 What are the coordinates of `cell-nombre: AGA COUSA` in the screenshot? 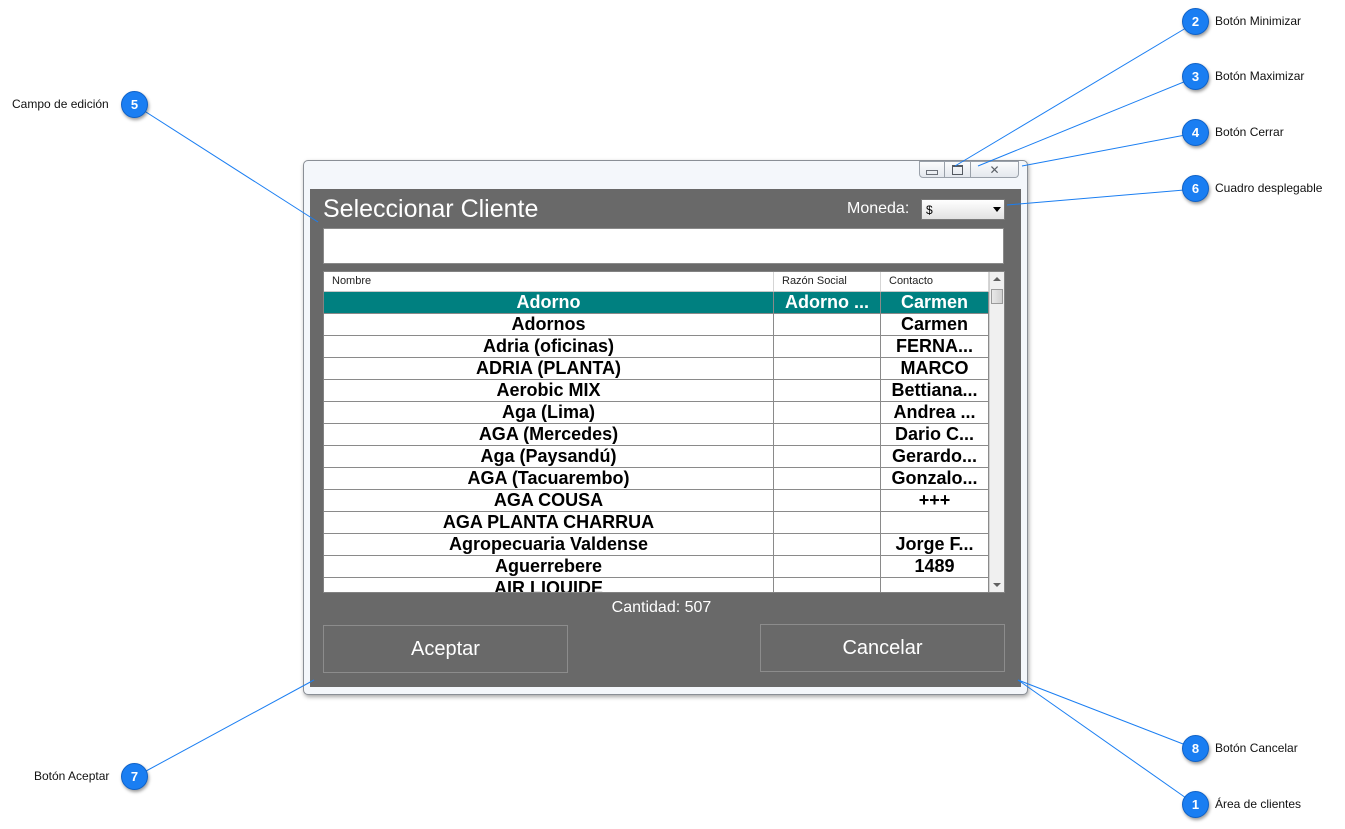 It's located at (549, 500).